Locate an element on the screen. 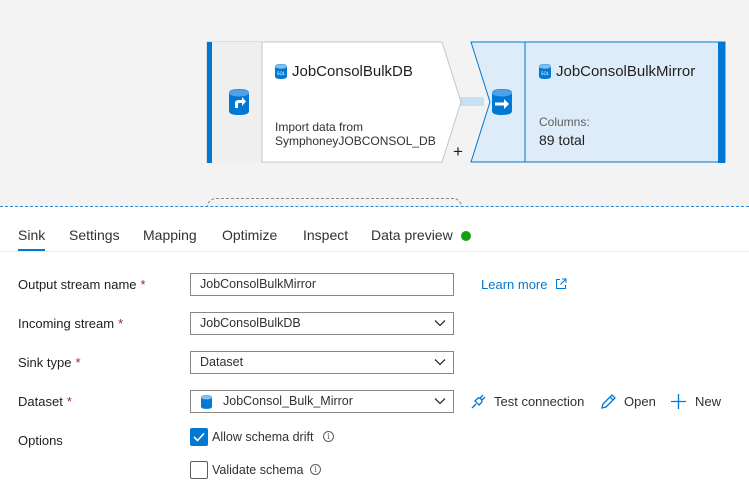 The image size is (749, 491). validate-schema-label: Validate schema is located at coordinates (258, 470).